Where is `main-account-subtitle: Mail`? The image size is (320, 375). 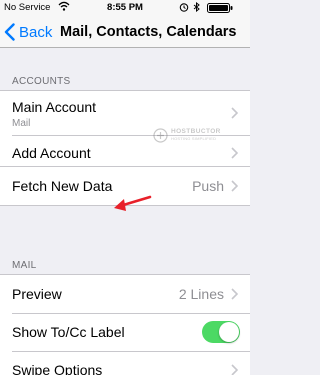 main-account-subtitle: Mail is located at coordinates (21, 123).